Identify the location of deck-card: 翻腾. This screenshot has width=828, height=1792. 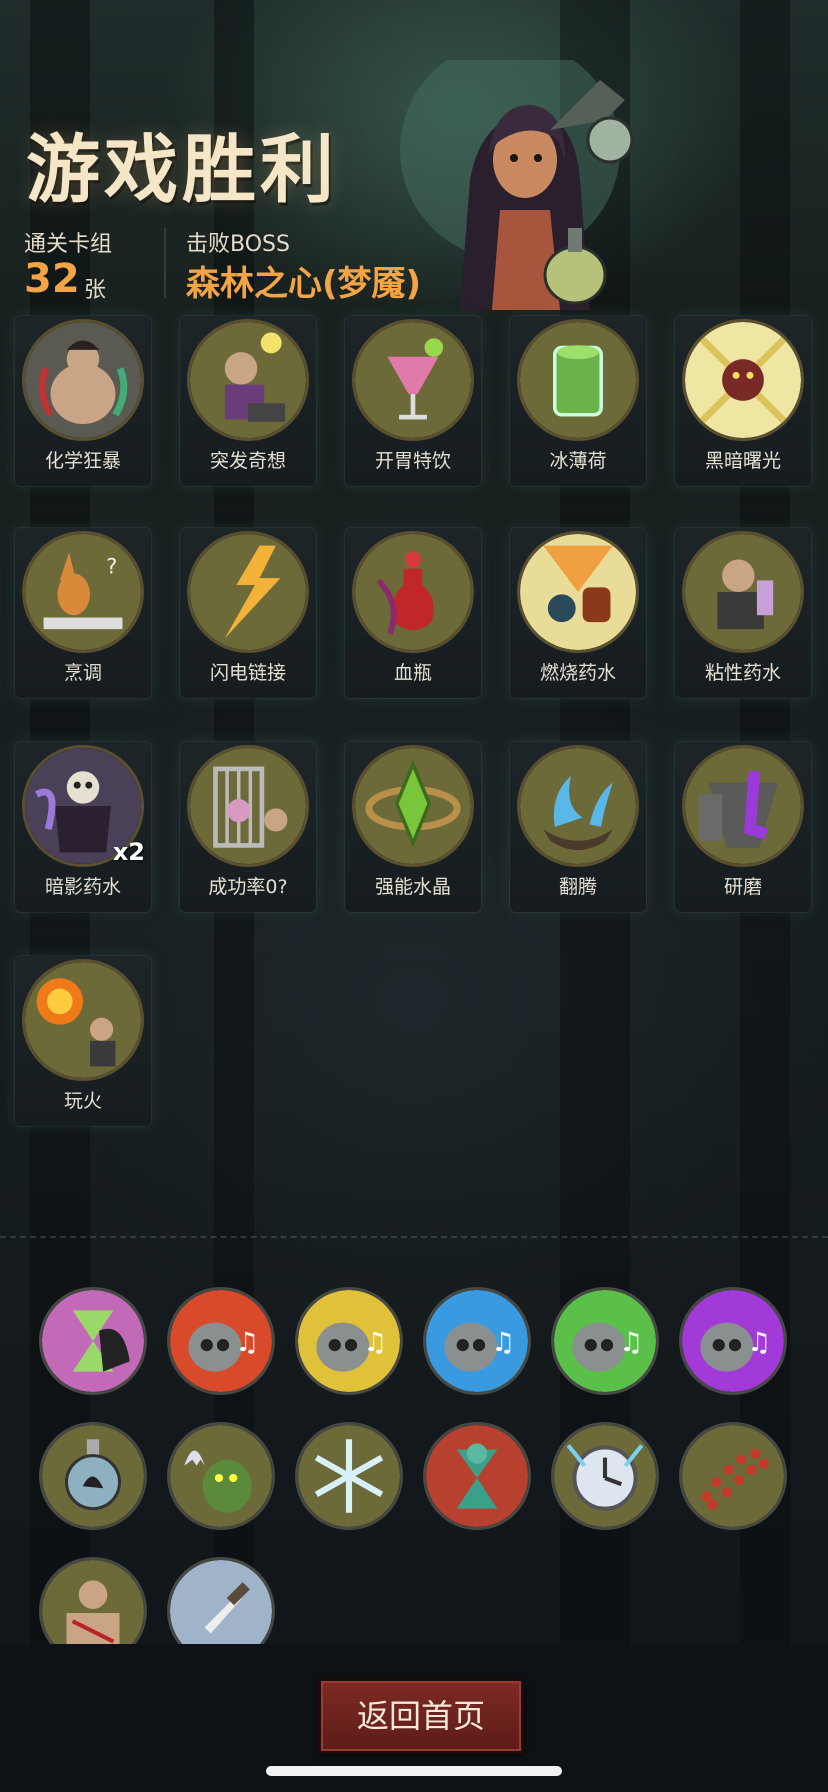
(578, 827).